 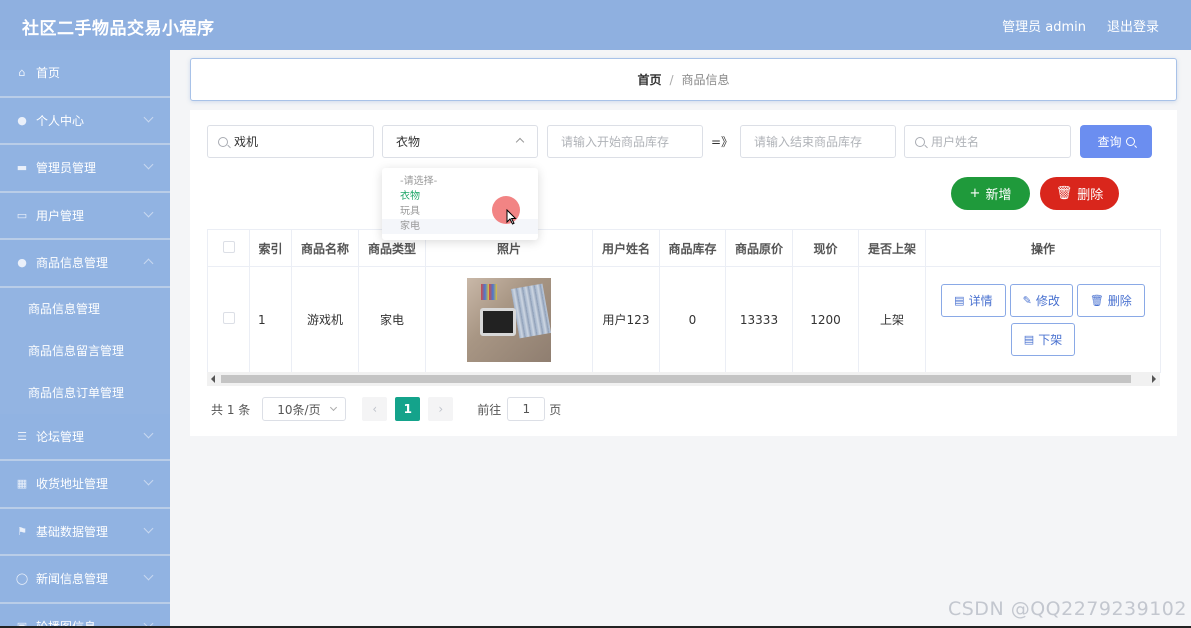 I want to click on goto-page-input: 1, so click(x=526, y=409).